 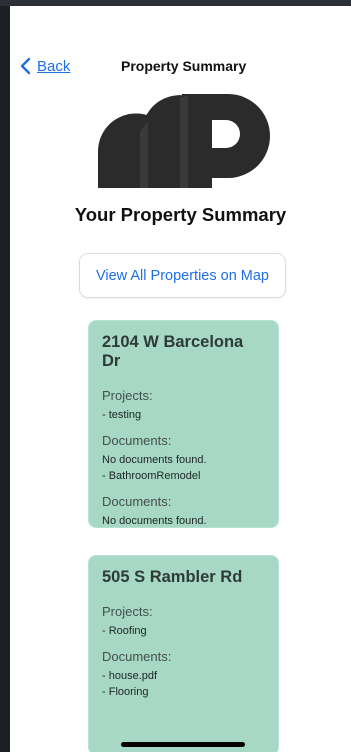 I want to click on navigation-bar: Back Property Summary, so click(x=180, y=66).